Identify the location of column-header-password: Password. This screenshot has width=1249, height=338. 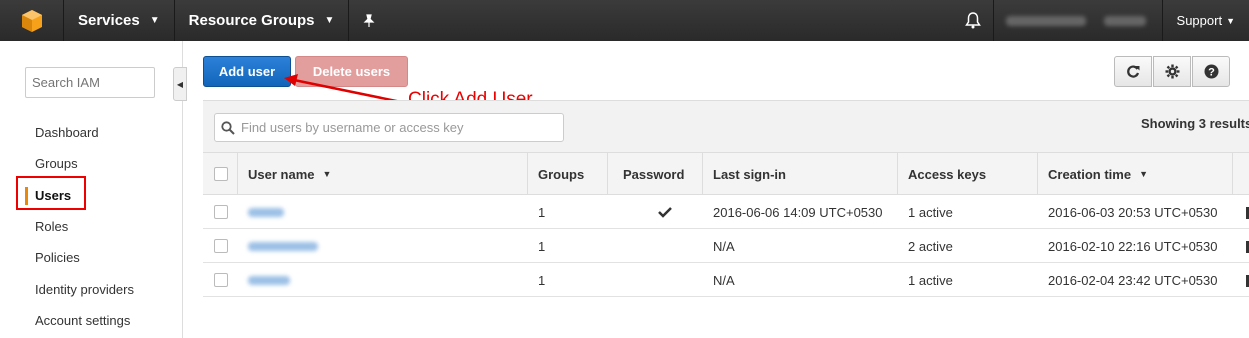
(655, 174).